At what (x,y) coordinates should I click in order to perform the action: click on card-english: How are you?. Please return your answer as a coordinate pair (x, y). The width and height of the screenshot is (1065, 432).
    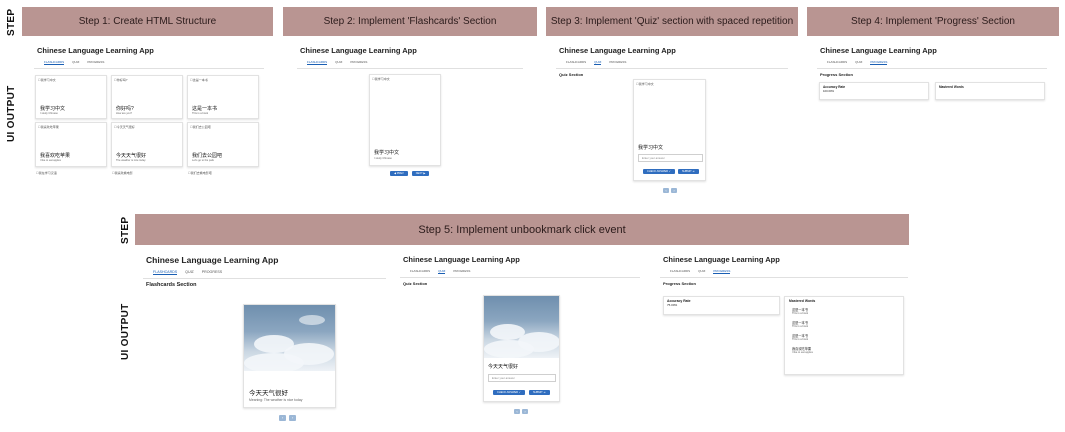
    Looking at the image, I should click on (124, 113).